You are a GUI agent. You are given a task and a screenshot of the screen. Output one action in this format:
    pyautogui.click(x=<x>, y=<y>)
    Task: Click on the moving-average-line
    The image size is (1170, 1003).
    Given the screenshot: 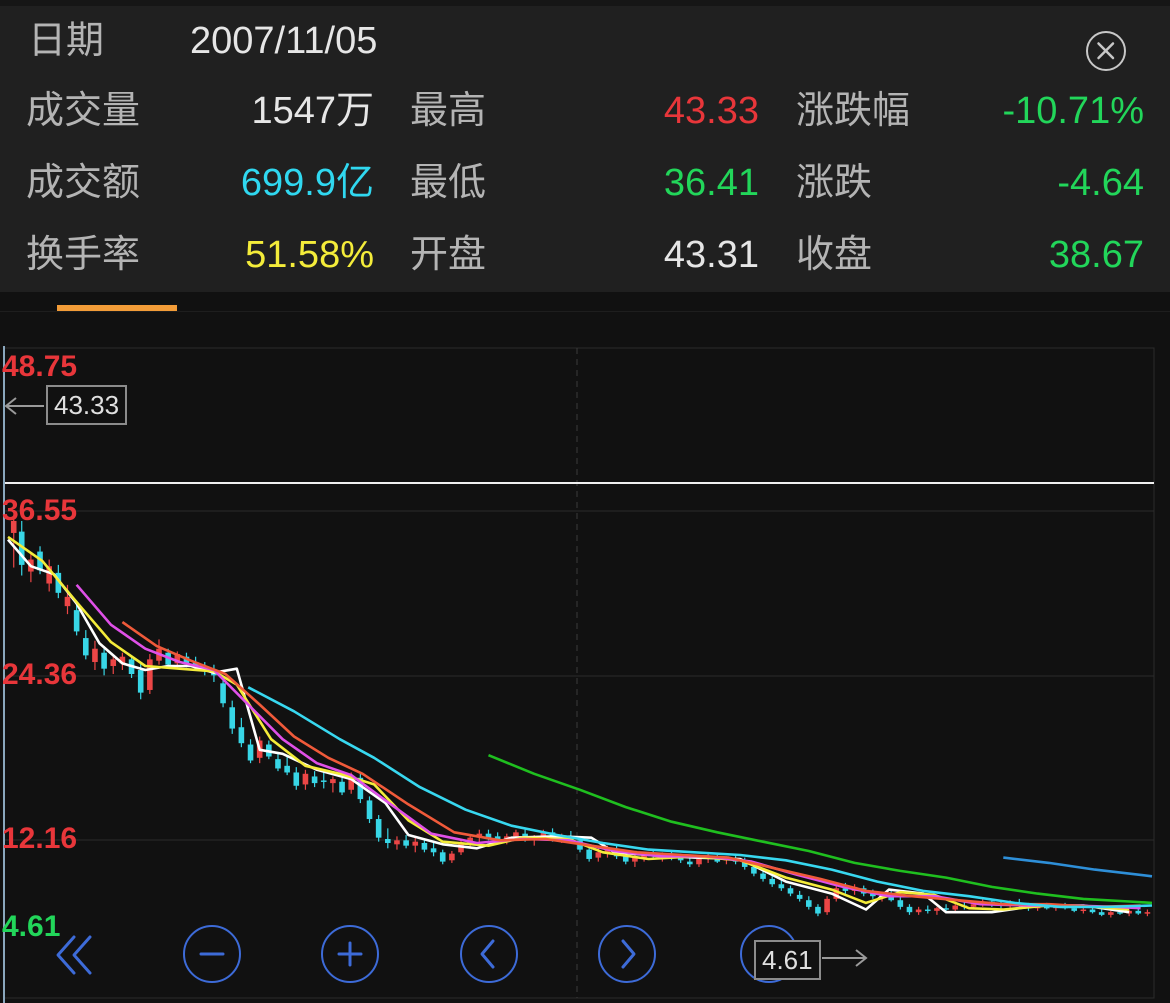 What is the action you would take?
    pyautogui.click(x=1078, y=867)
    